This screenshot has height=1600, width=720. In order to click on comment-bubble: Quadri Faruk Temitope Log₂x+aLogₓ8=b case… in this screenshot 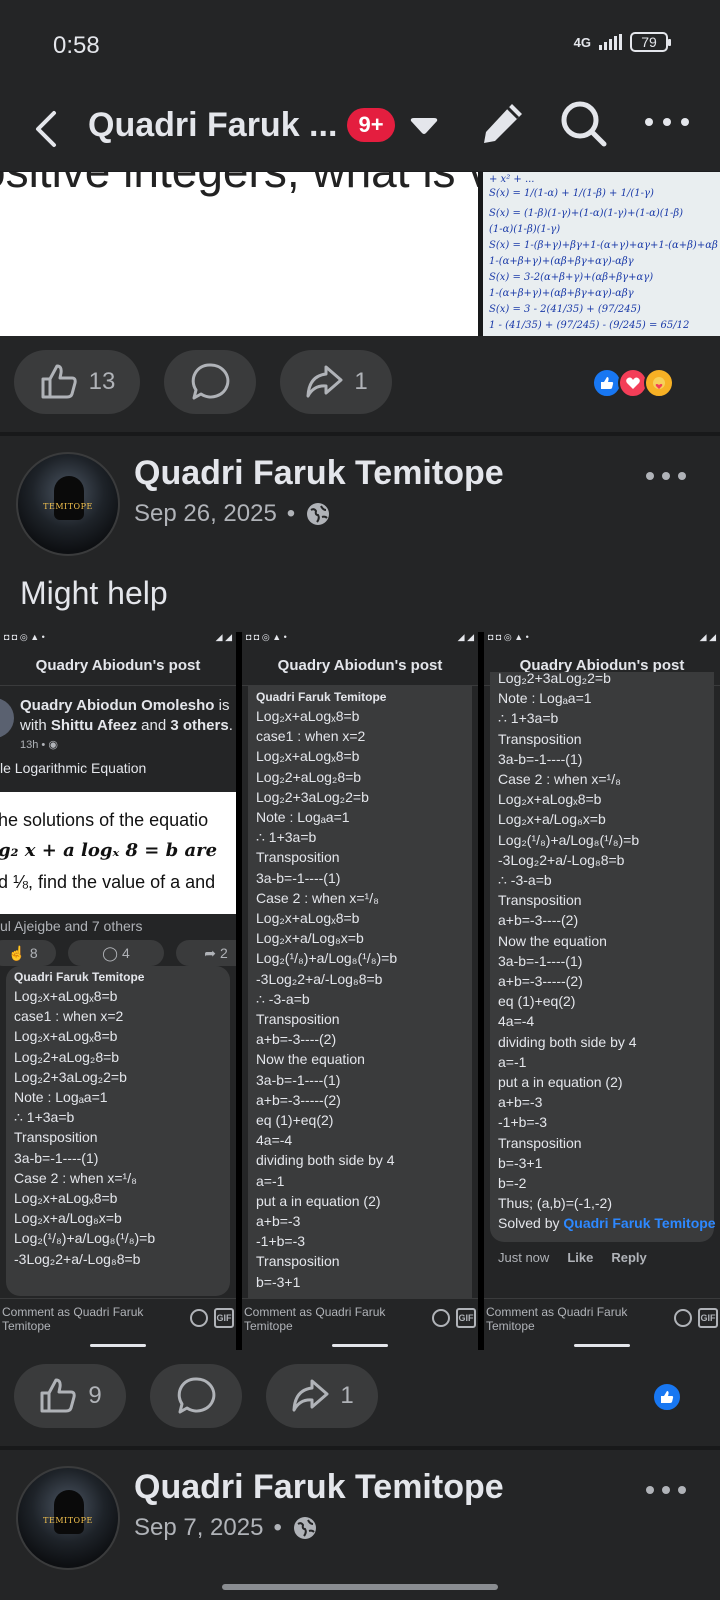, I will do `click(360, 992)`.